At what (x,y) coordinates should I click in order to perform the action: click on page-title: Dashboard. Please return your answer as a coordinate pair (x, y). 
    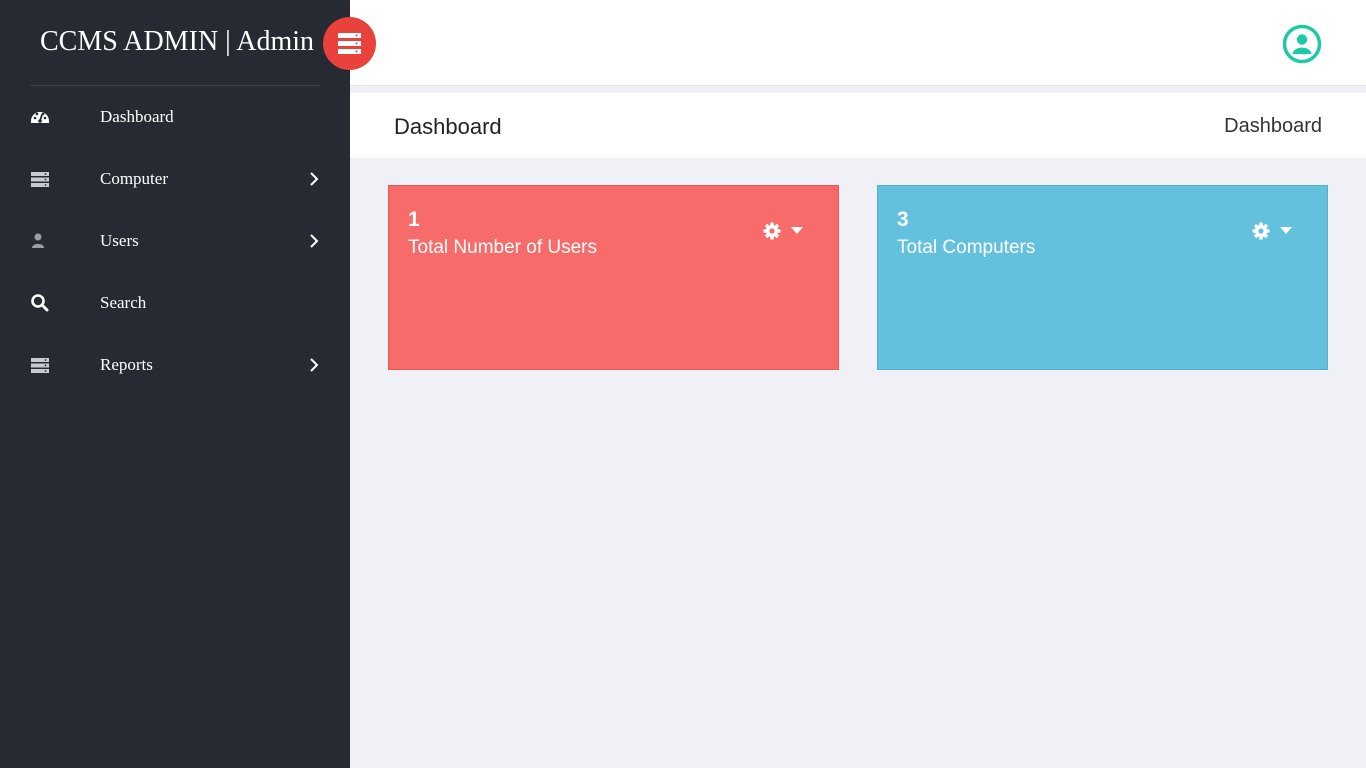
    Looking at the image, I should click on (448, 126).